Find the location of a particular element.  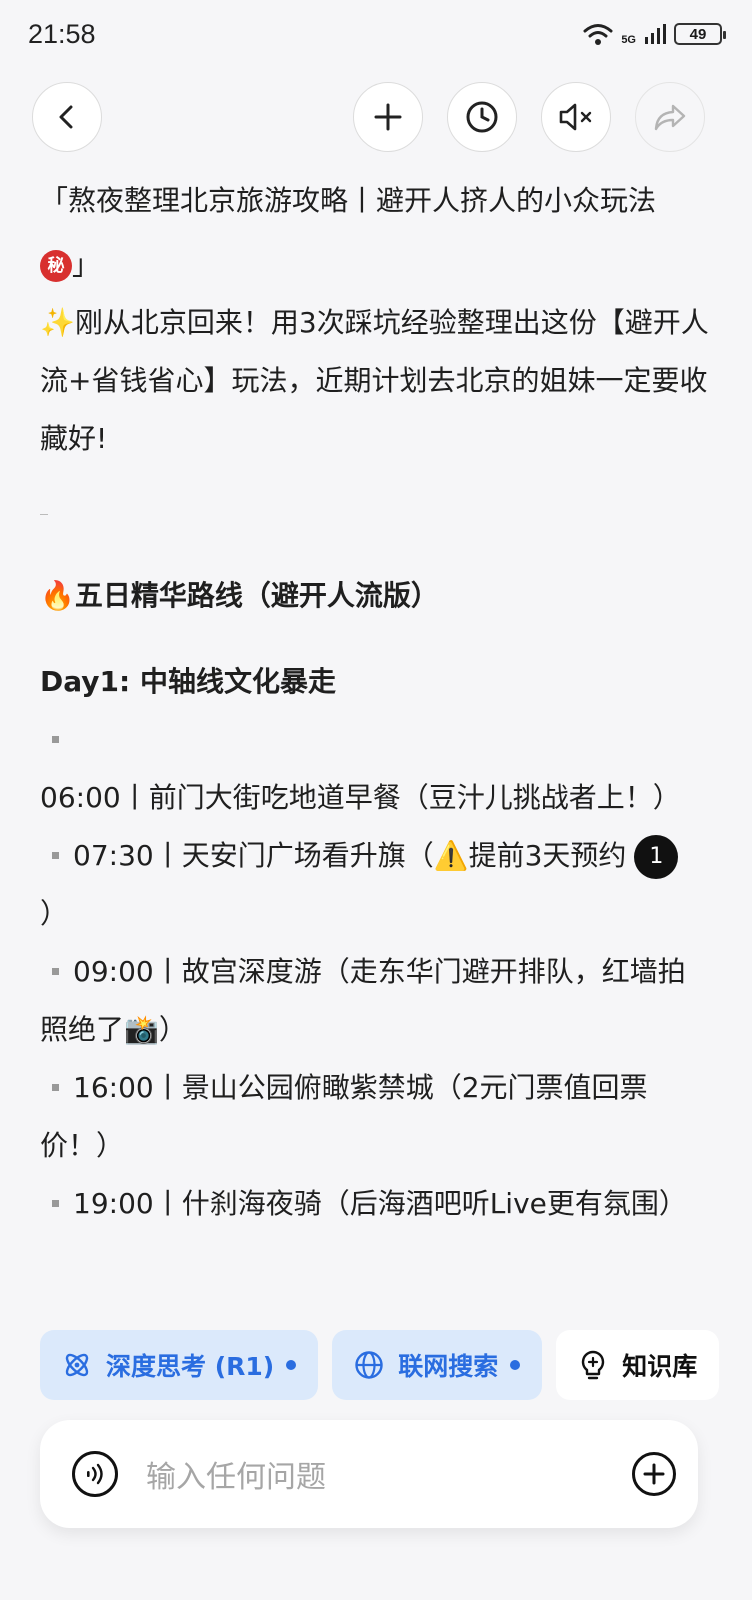

history-button is located at coordinates (482, 117).